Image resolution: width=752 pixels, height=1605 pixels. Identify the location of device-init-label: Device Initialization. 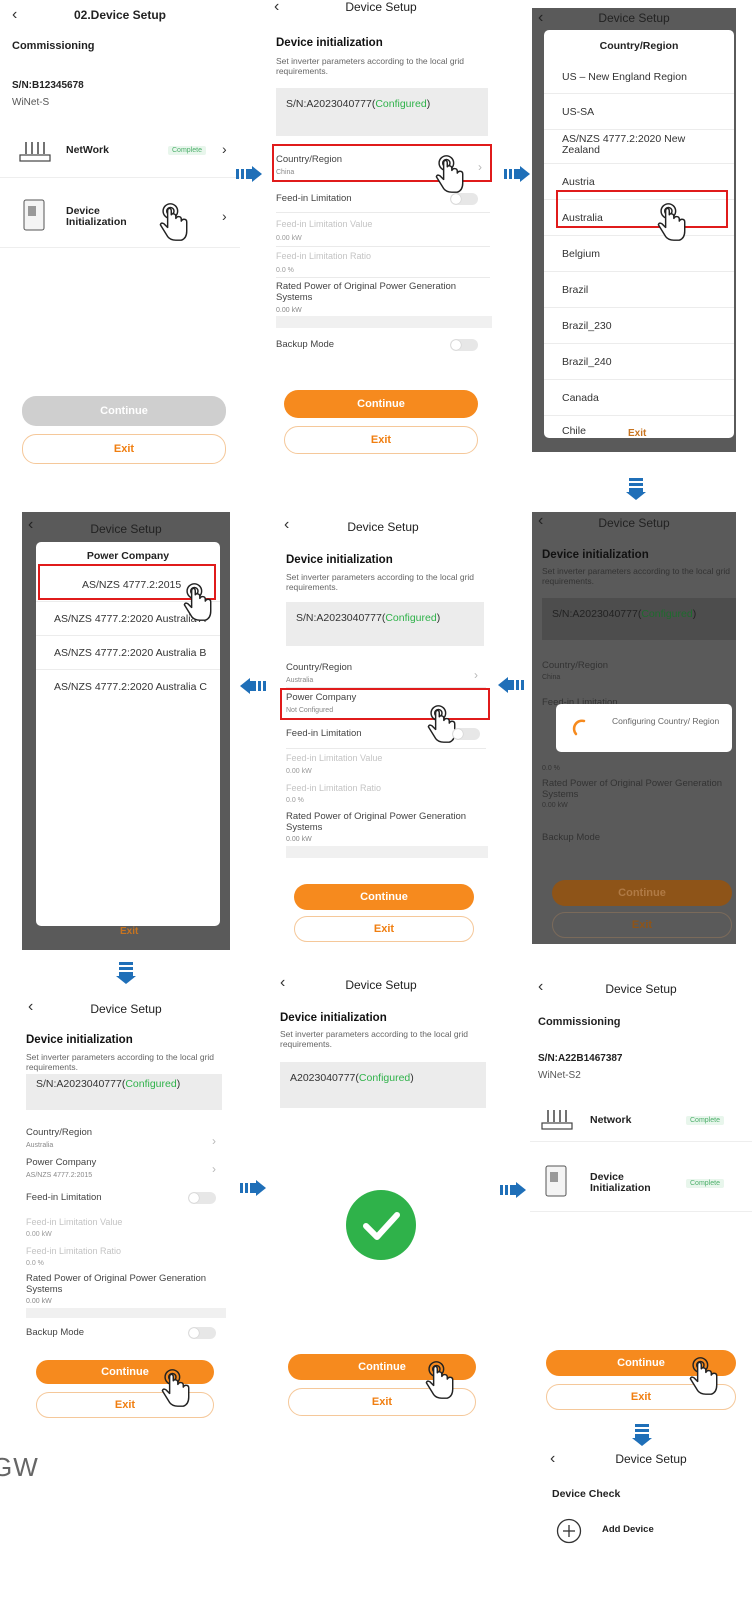
(620, 1182).